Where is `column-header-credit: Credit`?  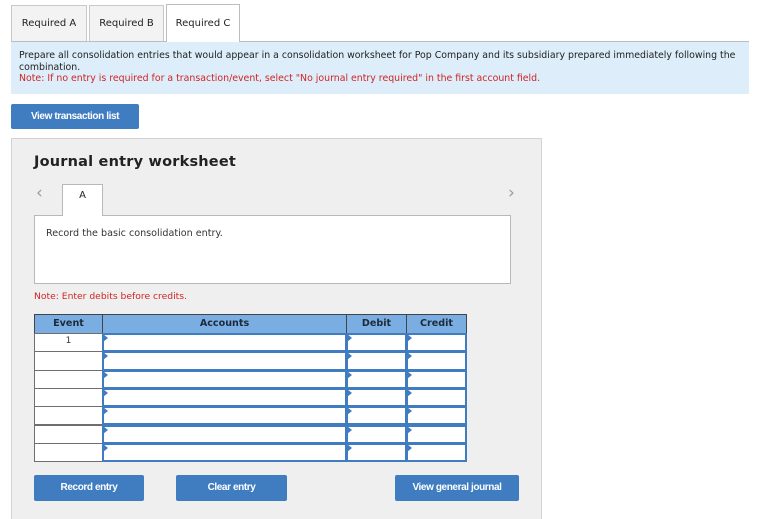
column-header-credit: Credit is located at coordinates (436, 324).